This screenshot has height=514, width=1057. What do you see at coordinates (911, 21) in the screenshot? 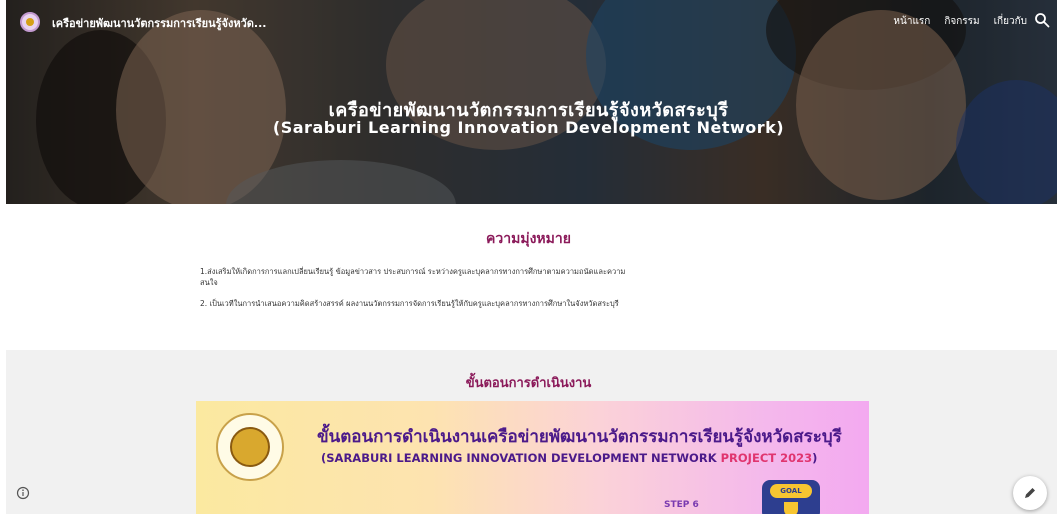
I see `nav-item-home: หน้าแรก` at bounding box center [911, 21].